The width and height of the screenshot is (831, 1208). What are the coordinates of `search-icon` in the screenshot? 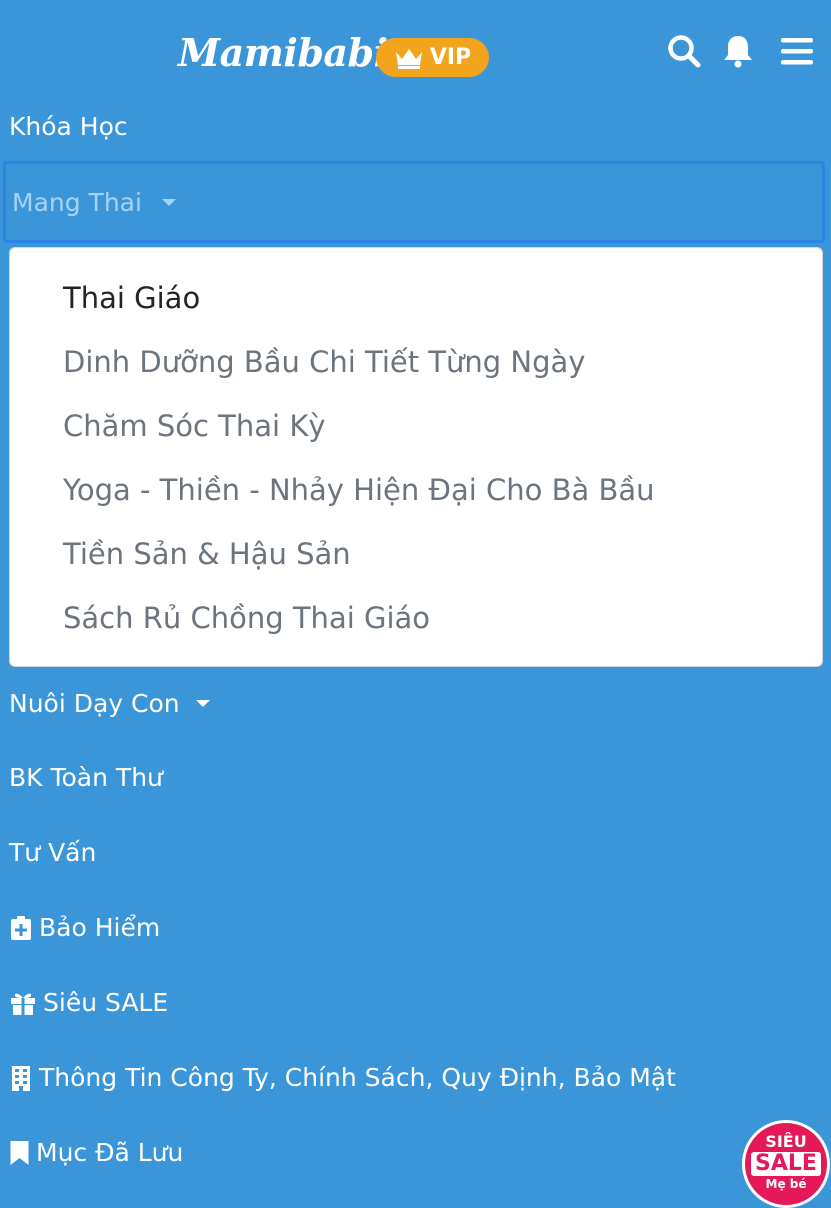 It's located at (684, 51).